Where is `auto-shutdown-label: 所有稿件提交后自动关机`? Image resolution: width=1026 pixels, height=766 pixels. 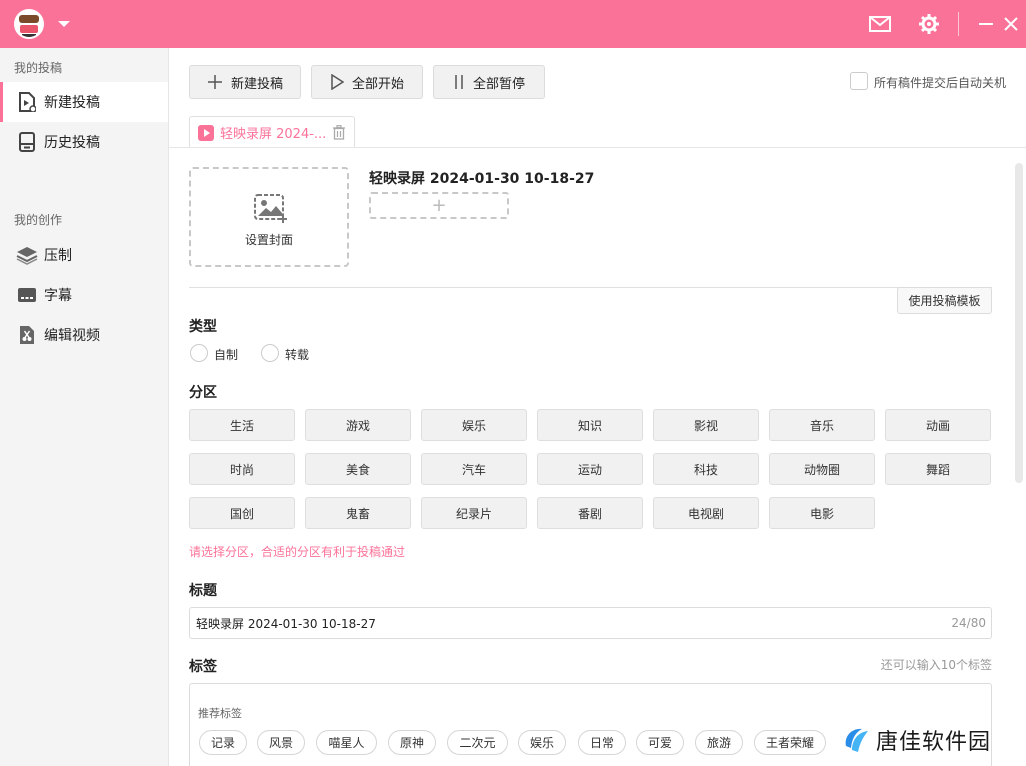
auto-shutdown-label: 所有稿件提交后自动关机 is located at coordinates (940, 83).